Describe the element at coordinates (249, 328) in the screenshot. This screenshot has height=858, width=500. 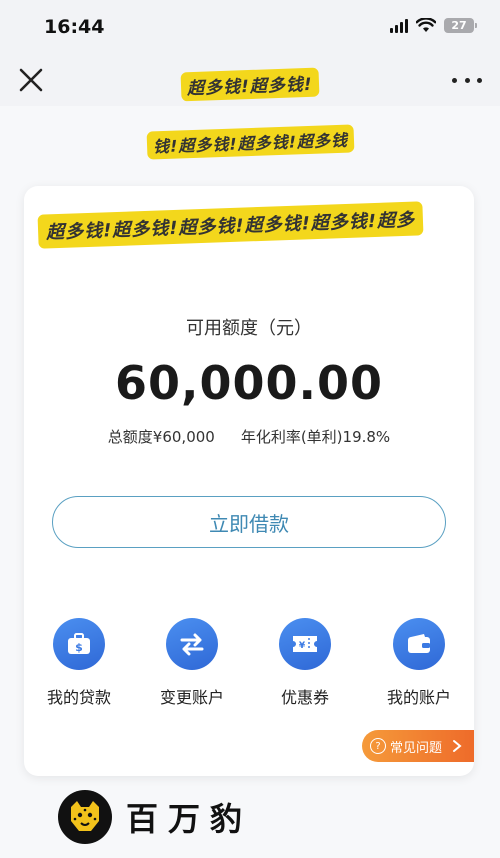
I see `available-limit-label: 可用额度（元）` at that location.